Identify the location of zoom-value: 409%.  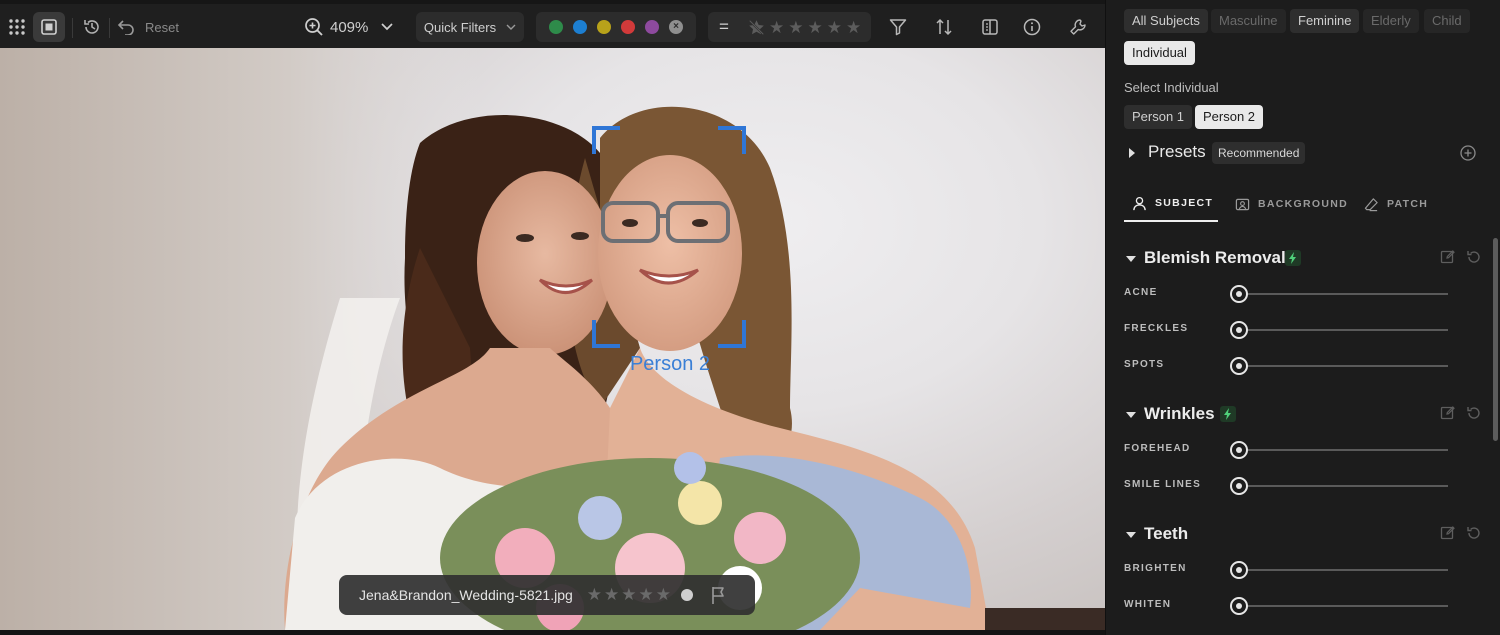
(349, 27).